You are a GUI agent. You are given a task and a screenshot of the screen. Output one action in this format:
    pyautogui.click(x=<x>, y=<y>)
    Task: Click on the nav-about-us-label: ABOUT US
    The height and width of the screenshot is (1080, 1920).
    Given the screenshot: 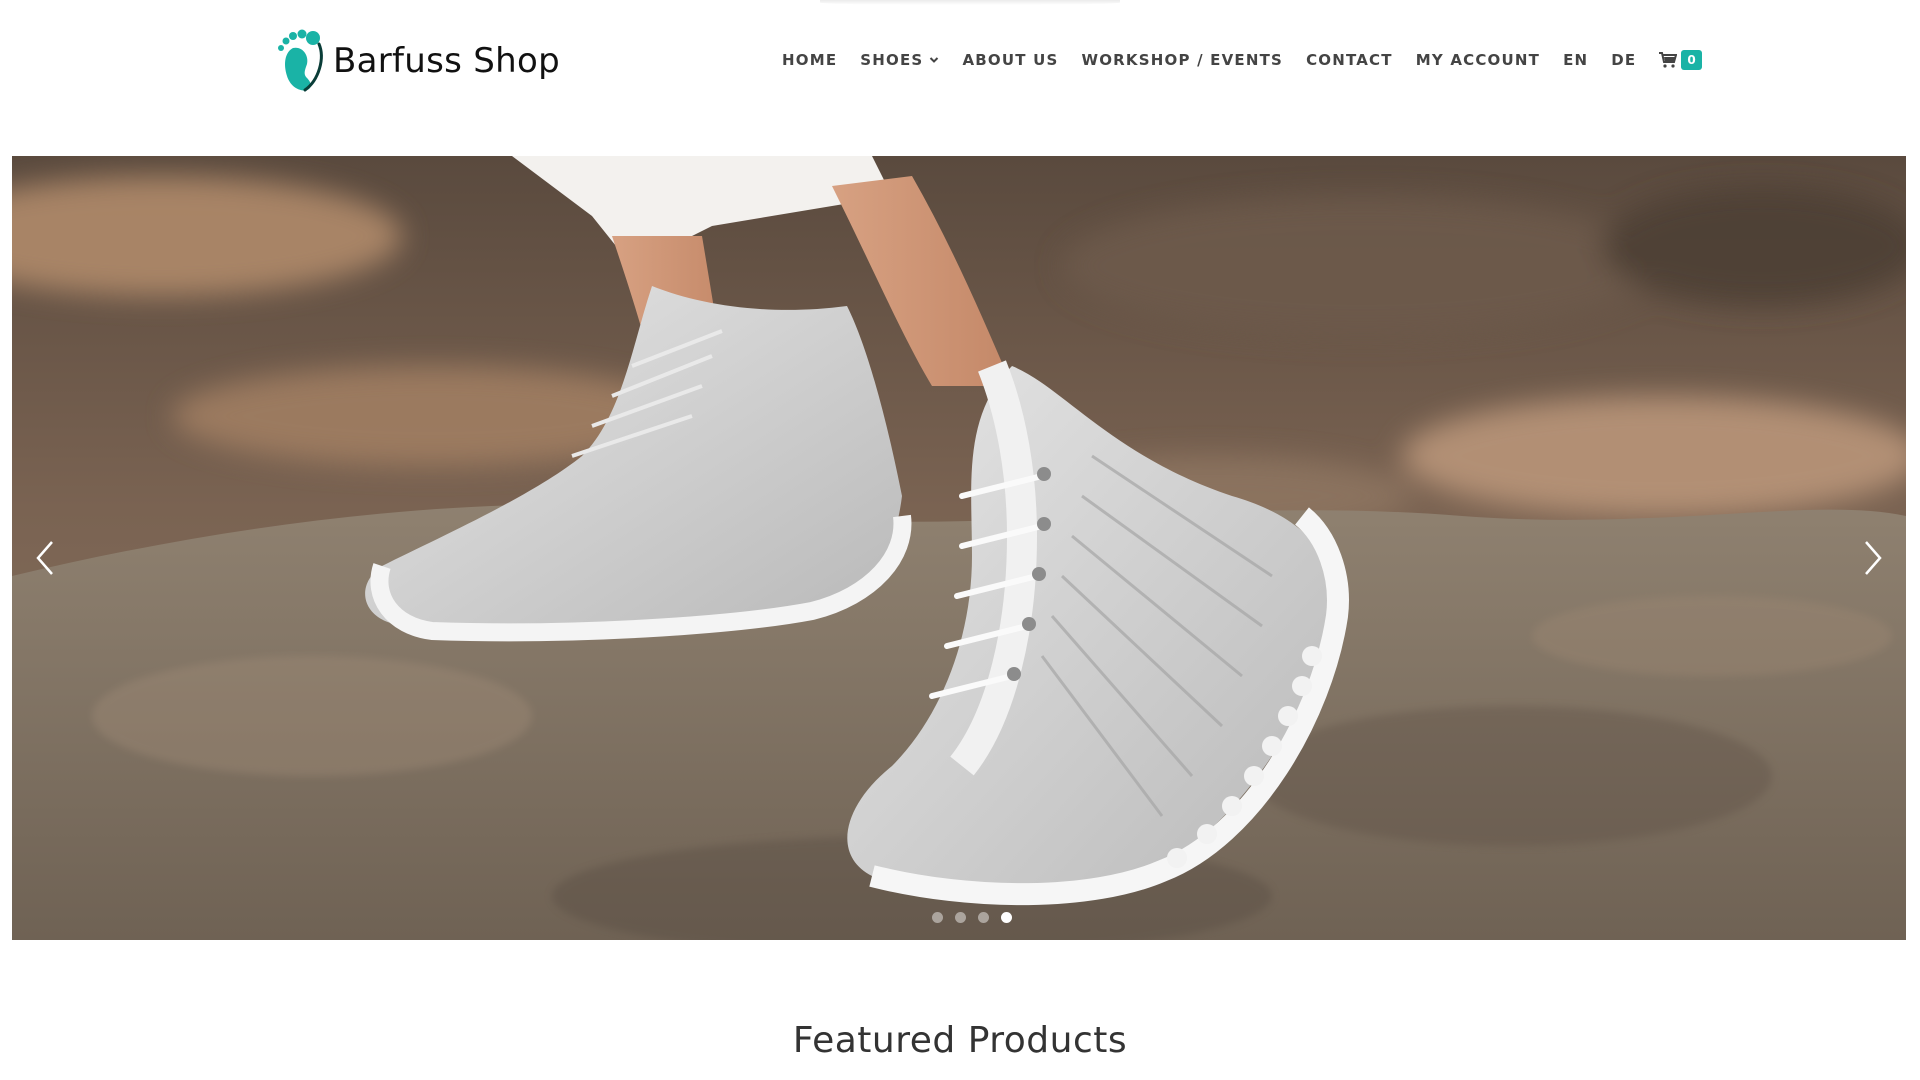 What is the action you would take?
    pyautogui.click(x=1010, y=60)
    